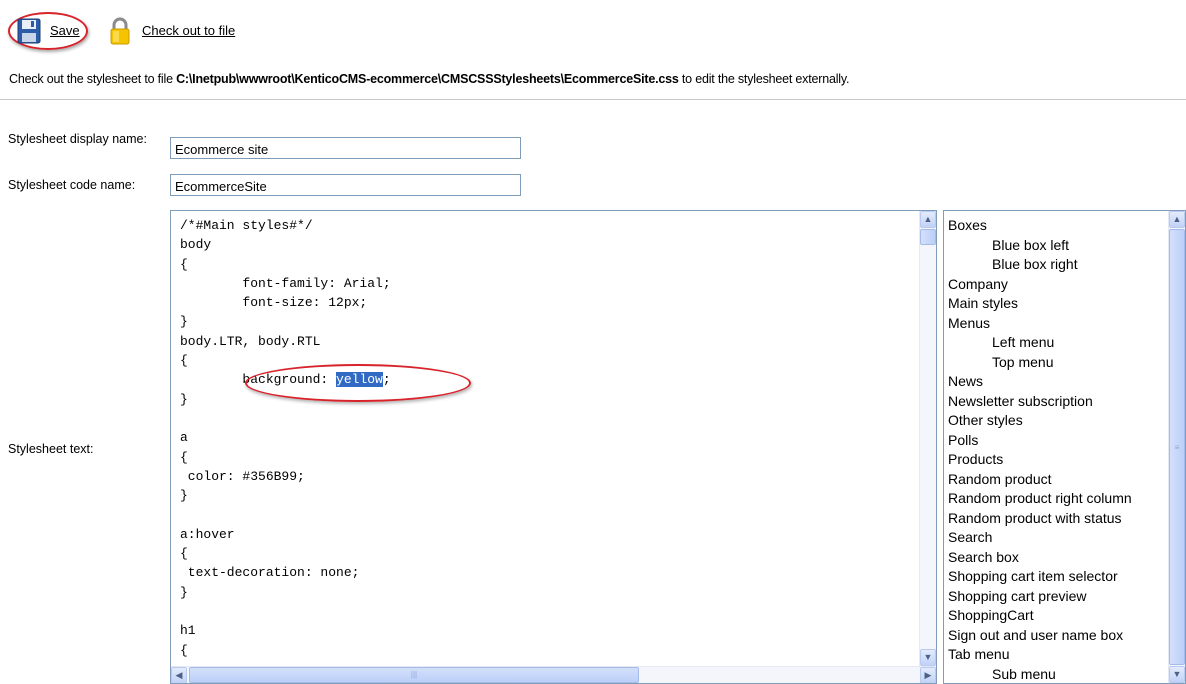 Image resolution: width=1186 pixels, height=684 pixels. I want to click on style-list-item: ShoppingCart, so click(1040, 616).